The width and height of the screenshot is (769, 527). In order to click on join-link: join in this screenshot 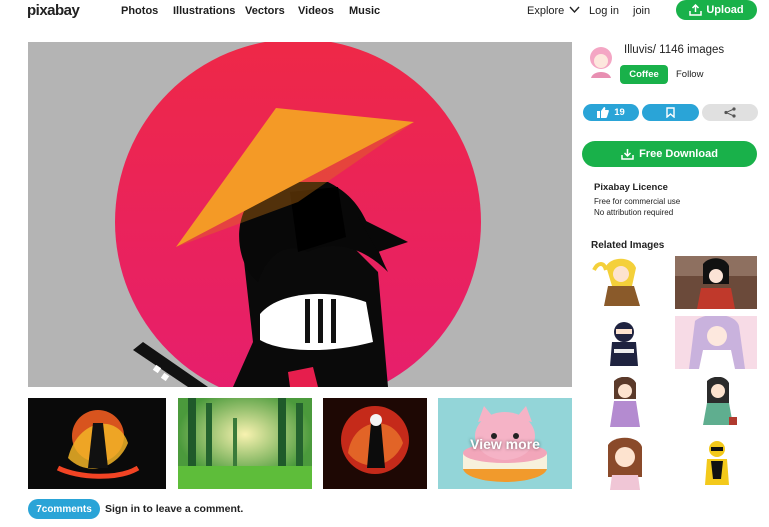, I will do `click(641, 11)`.